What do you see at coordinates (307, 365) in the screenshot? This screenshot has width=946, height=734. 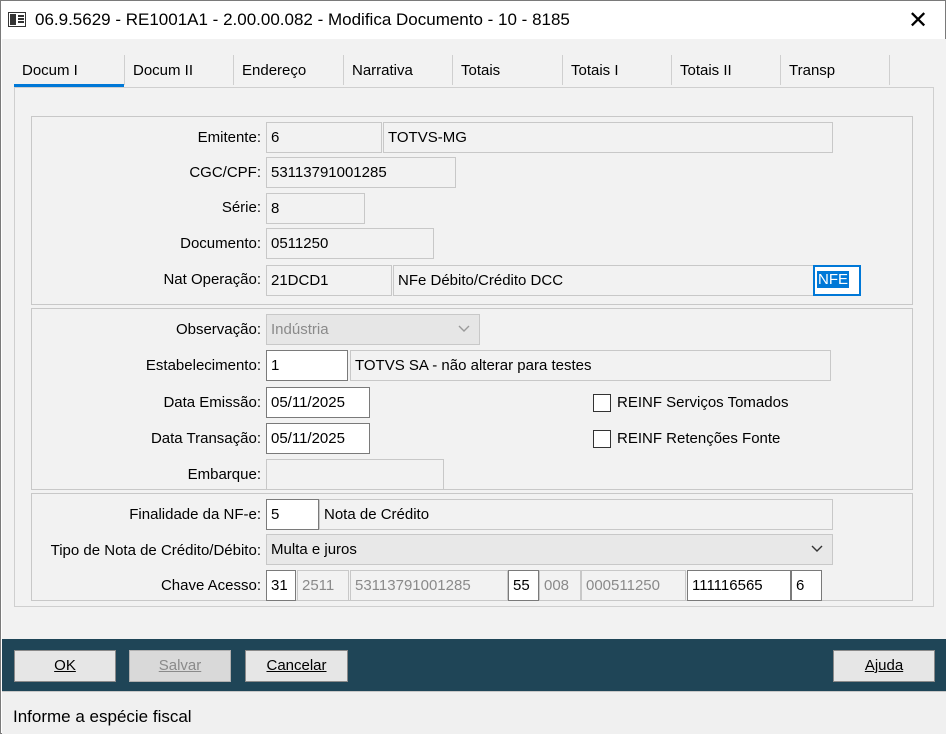 I see `estabelecimento-code-field: 1` at bounding box center [307, 365].